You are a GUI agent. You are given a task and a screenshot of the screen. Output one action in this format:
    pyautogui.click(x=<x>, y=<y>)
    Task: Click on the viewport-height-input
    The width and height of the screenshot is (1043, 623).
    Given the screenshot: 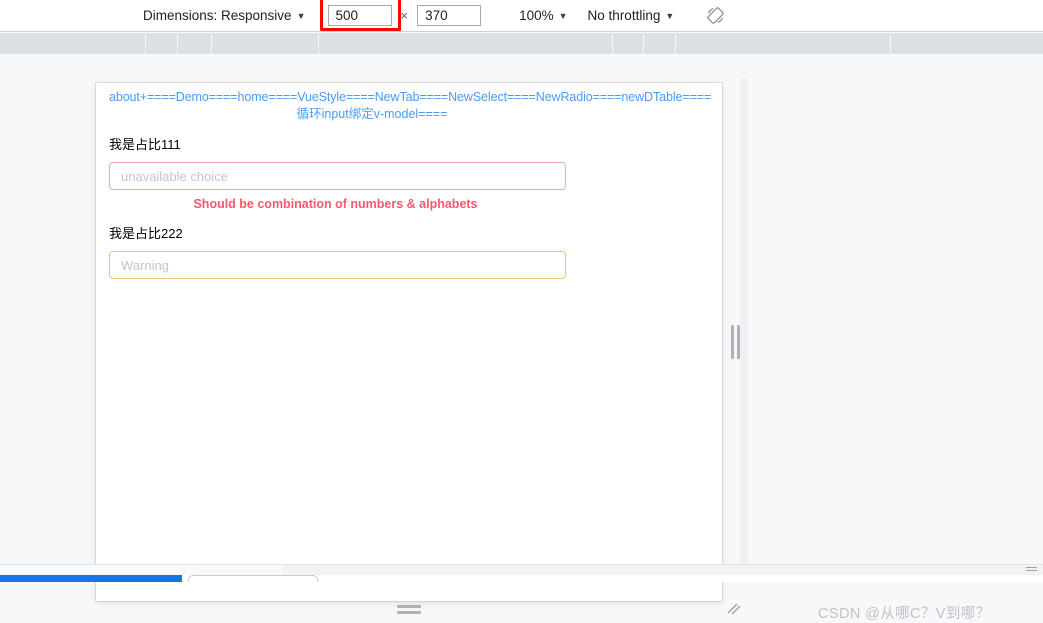 What is the action you would take?
    pyautogui.click(x=449, y=15)
    